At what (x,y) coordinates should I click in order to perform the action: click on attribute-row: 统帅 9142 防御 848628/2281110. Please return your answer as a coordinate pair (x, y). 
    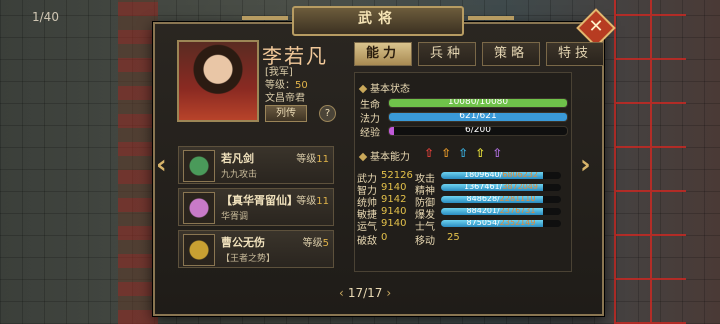
    Looking at the image, I should click on (464, 201).